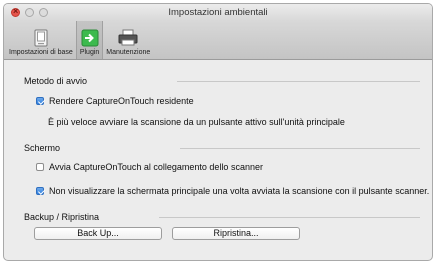 The height and width of the screenshot is (262, 435). I want to click on resident-label: Rendere CaptureOnTouch residente, so click(121, 101).